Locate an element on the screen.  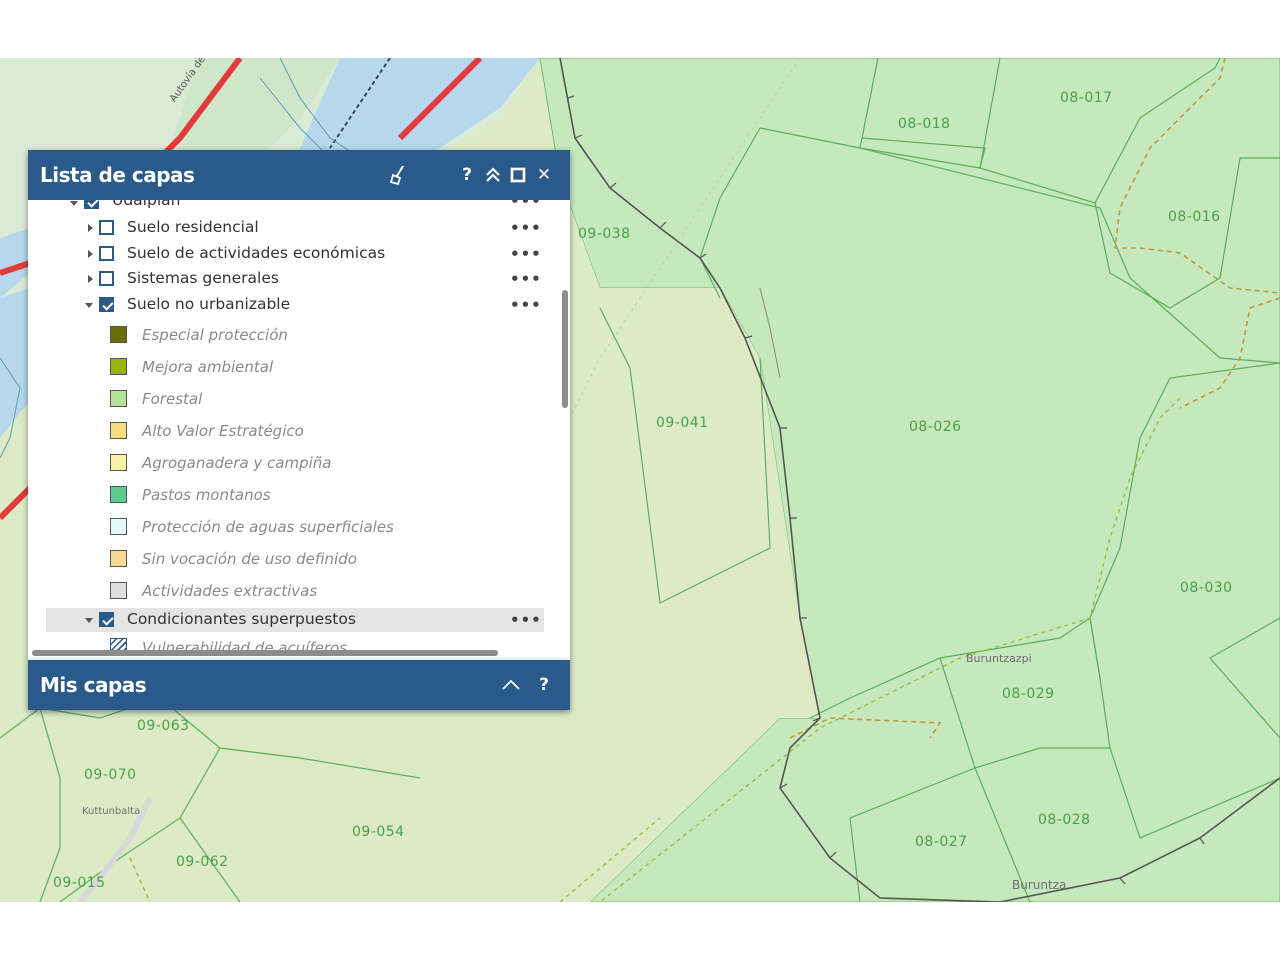
layer-row: Suelo no urbanizable ••• is located at coordinates (288, 305).